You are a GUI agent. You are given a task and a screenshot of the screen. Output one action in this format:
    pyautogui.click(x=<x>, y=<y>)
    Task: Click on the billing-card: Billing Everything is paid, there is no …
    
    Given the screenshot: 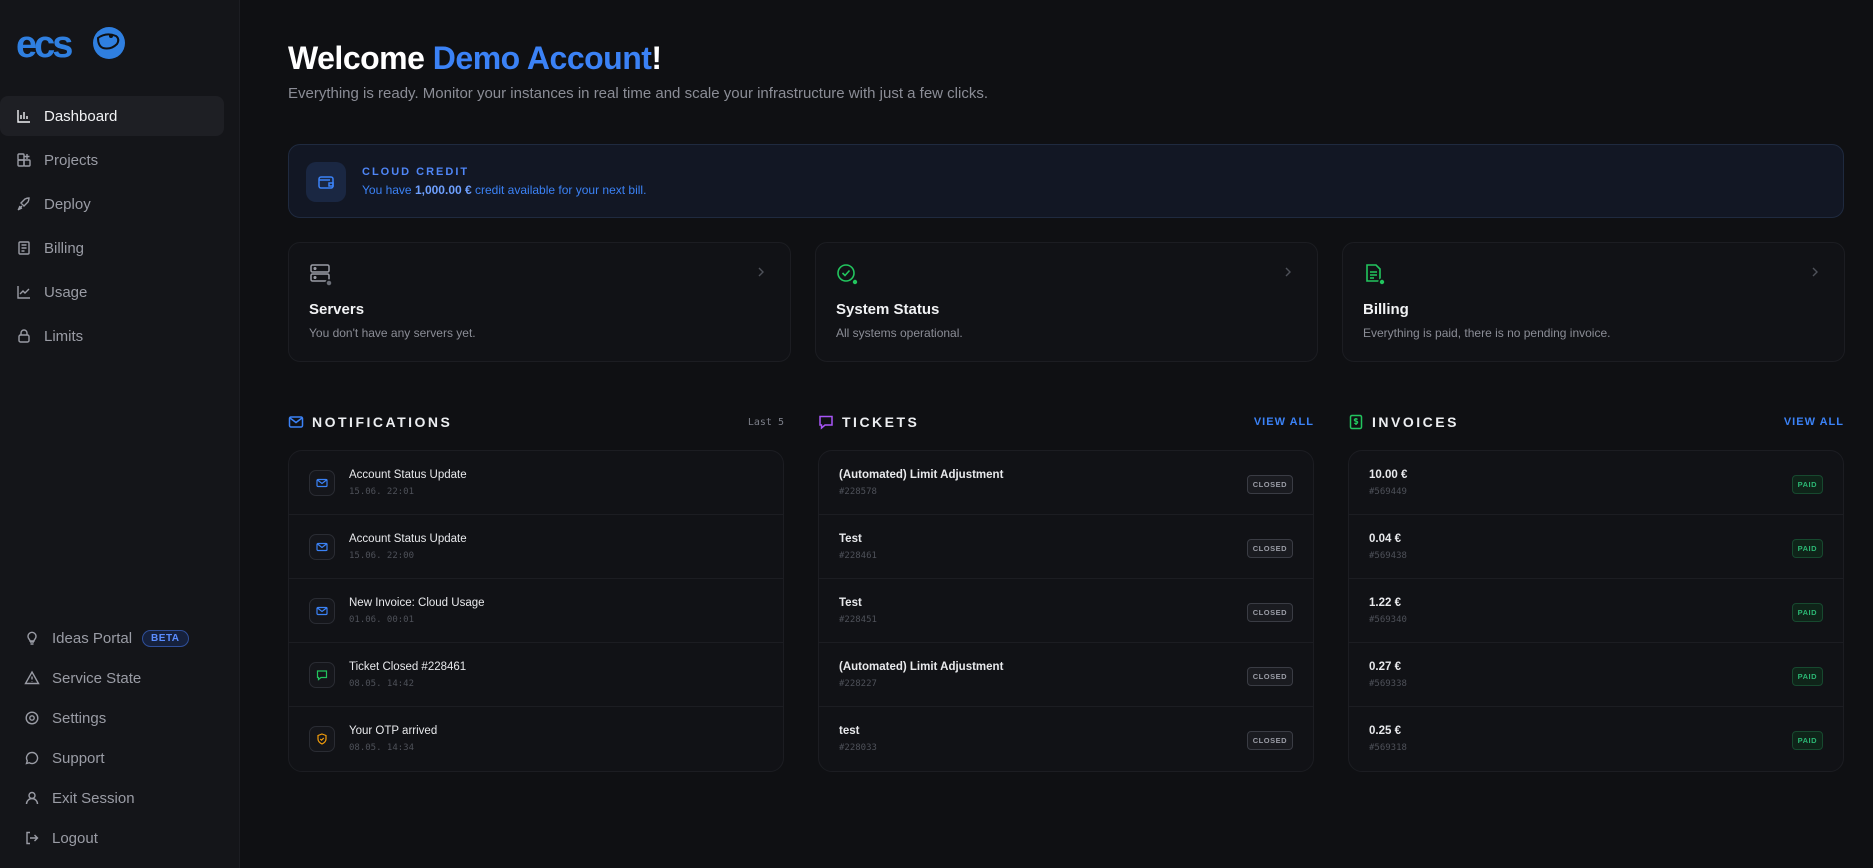 What is the action you would take?
    pyautogui.click(x=1593, y=302)
    